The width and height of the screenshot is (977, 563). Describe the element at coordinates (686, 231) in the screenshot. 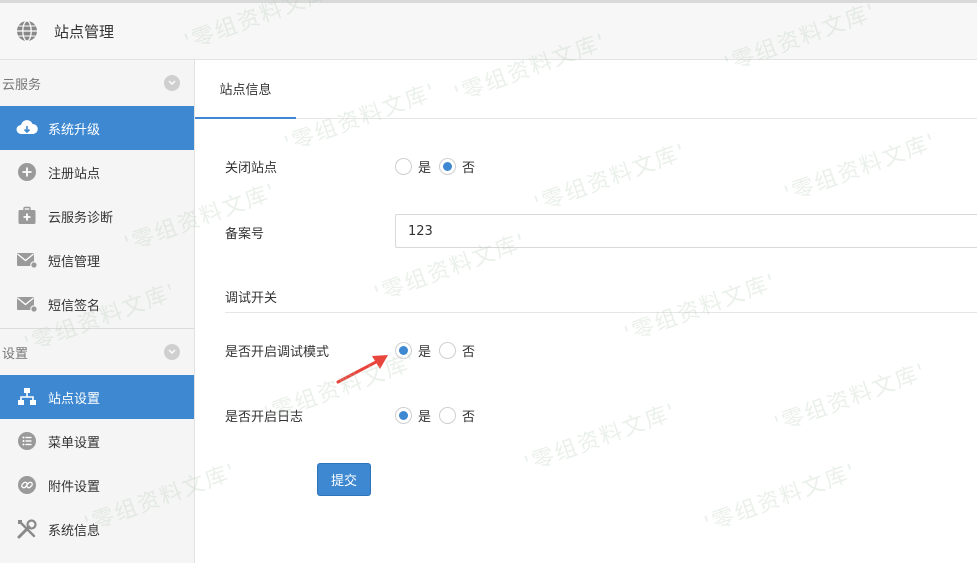

I see `icp-input` at that location.